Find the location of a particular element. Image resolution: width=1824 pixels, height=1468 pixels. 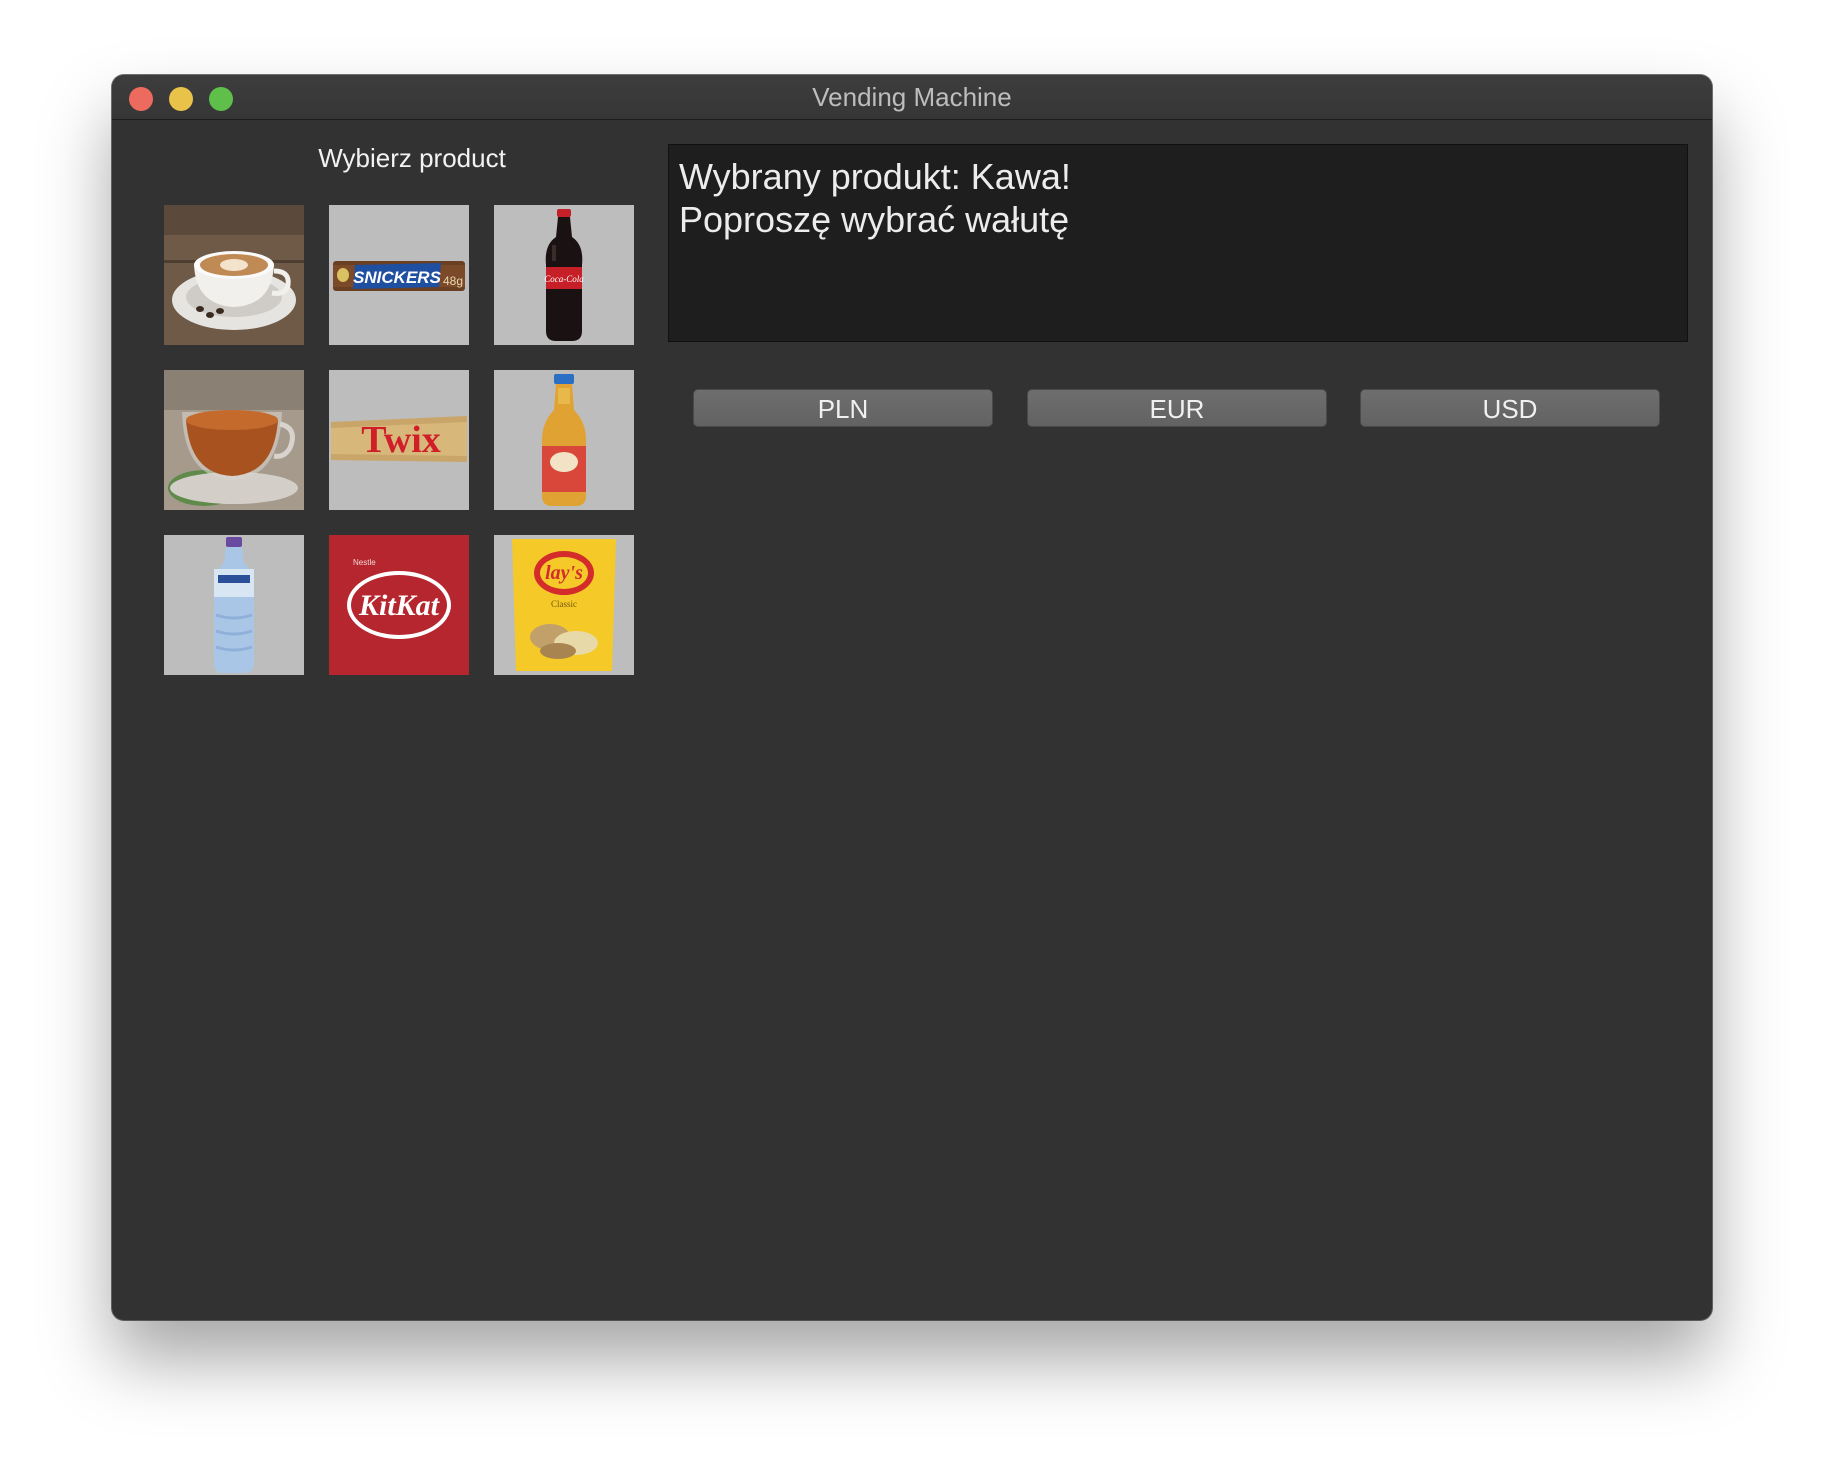

cola-bottle-icon: Coca-Cola is located at coordinates (564, 275).